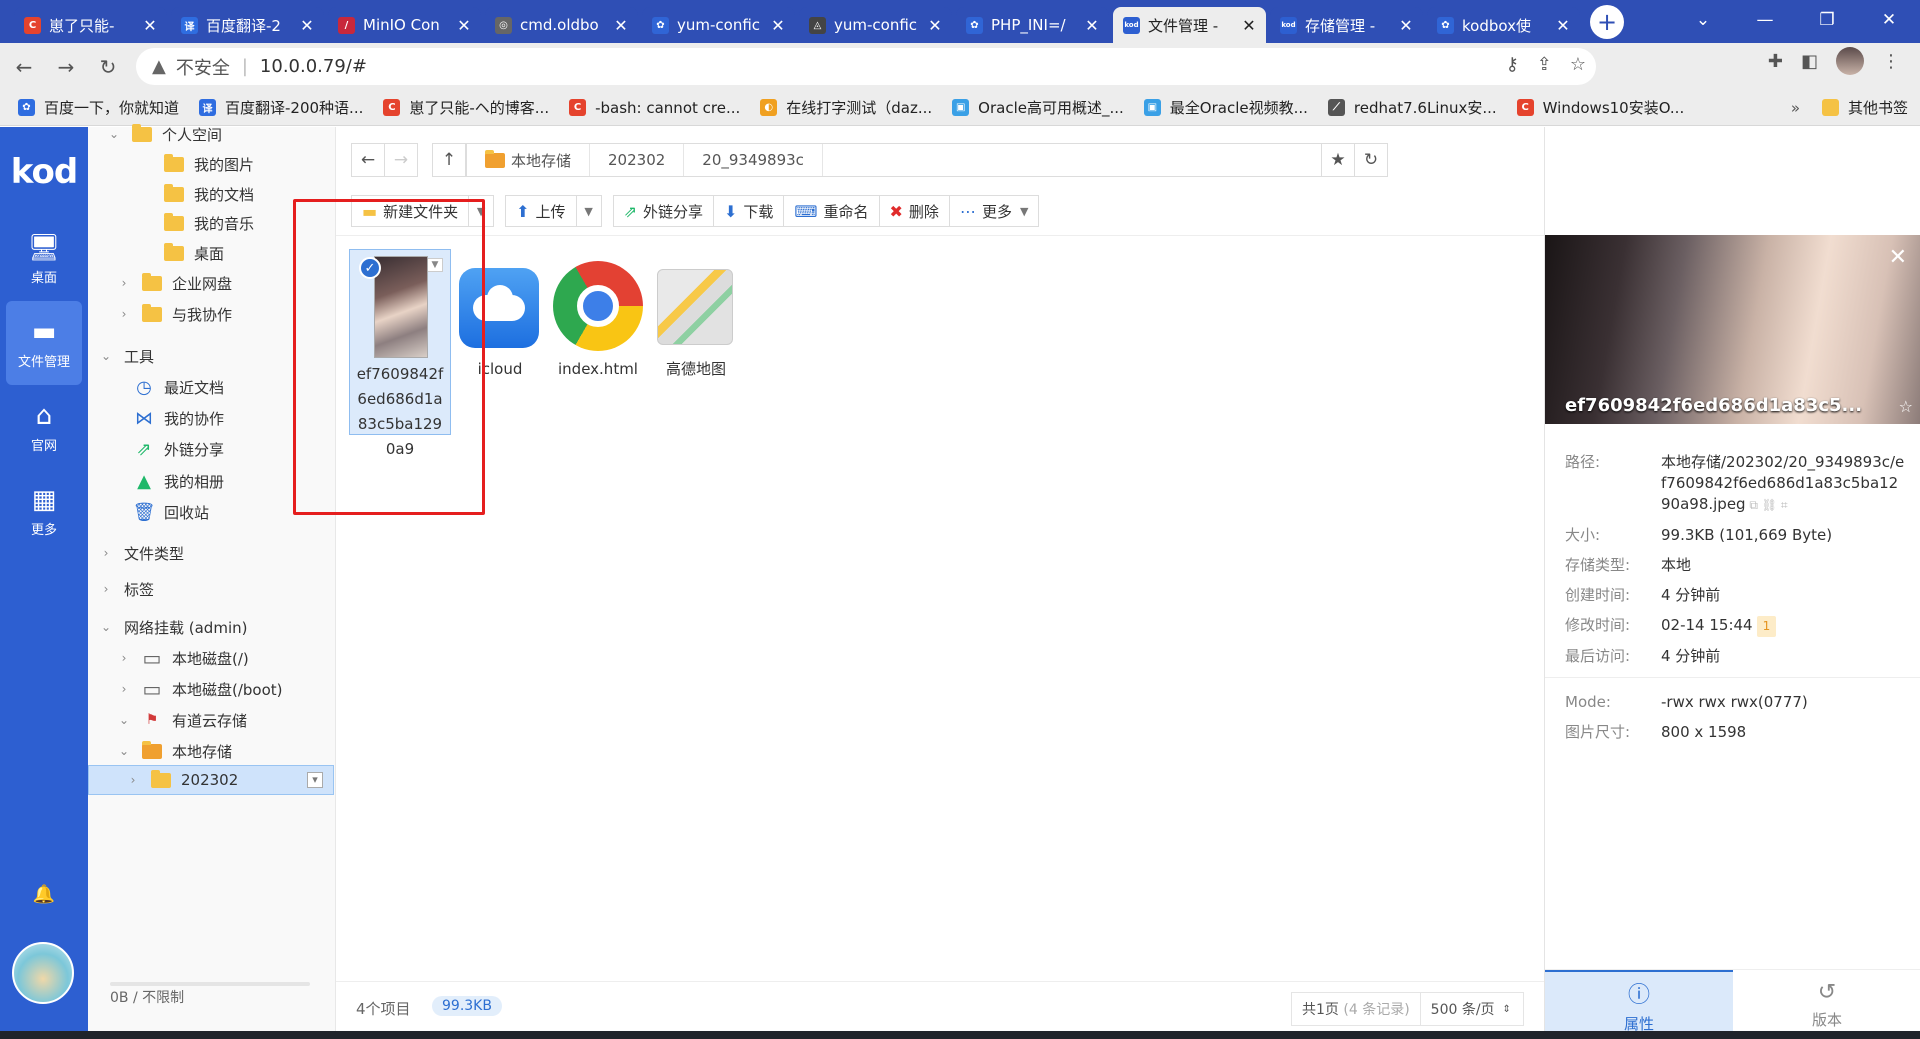  I want to click on browser-tab: ◬ yum-confic ✕, so click(875, 25).